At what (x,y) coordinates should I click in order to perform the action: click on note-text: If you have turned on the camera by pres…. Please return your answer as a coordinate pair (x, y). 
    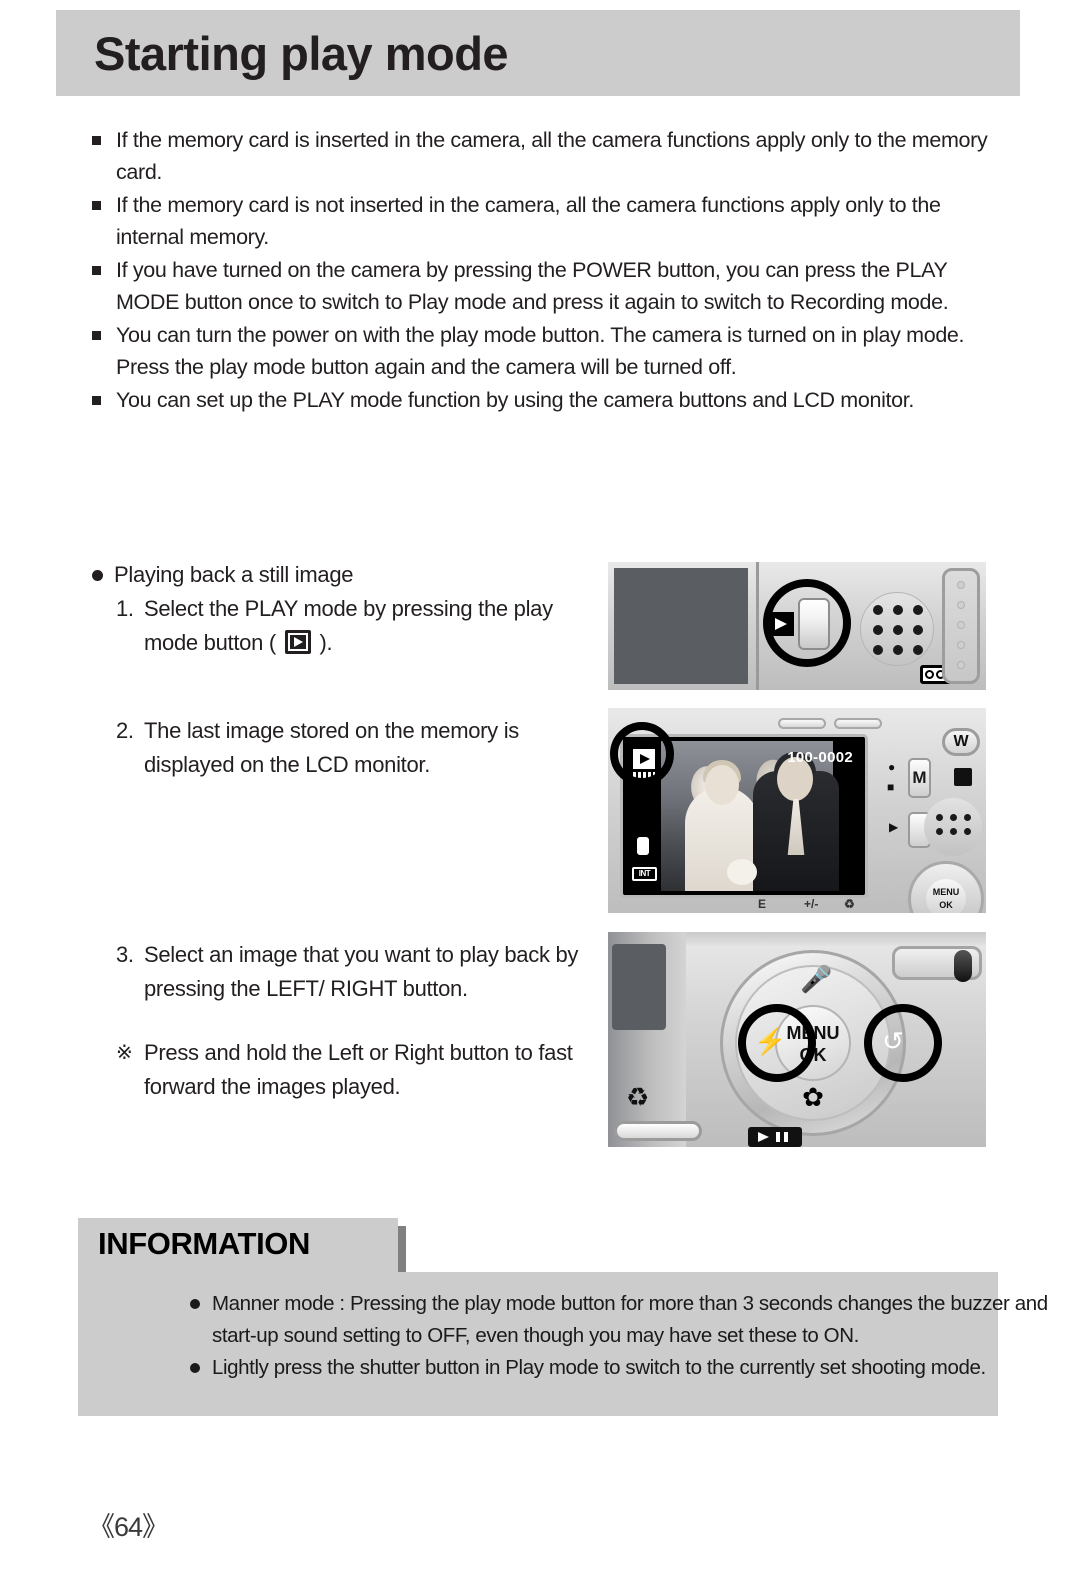
    Looking at the image, I should click on (532, 286).